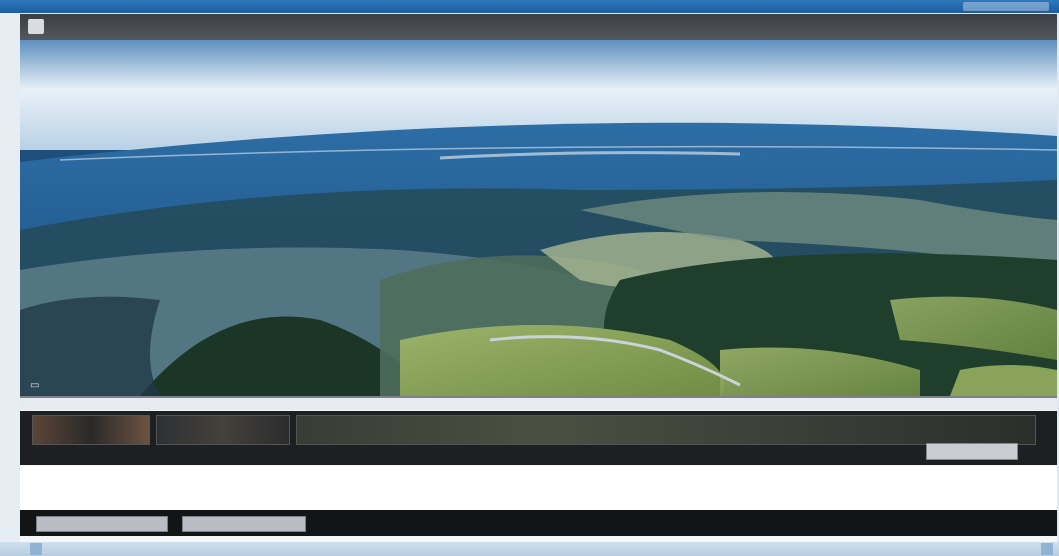  I want to click on viewer-header, so click(538, 27).